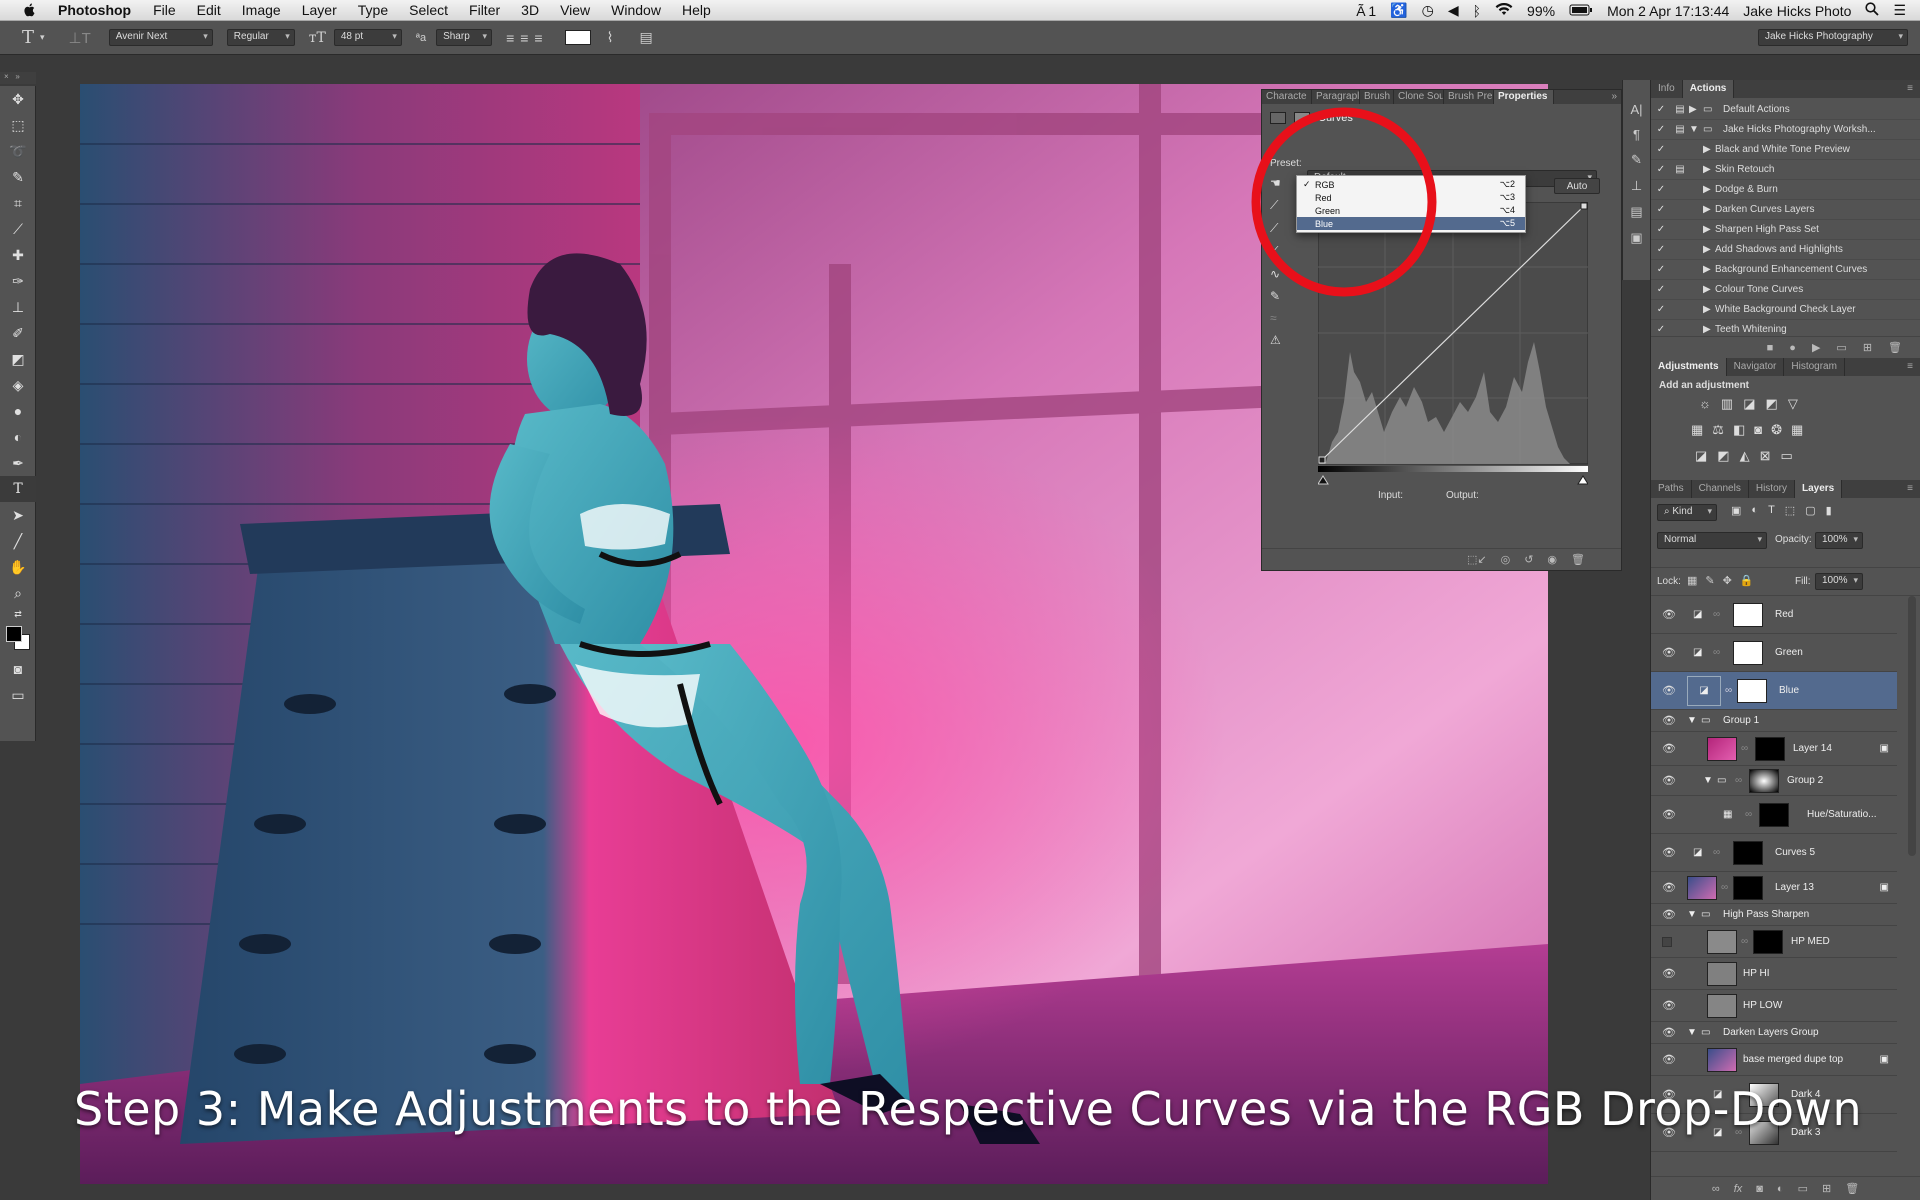 The image size is (1920, 1200). Describe the element at coordinates (1687, 512) in the screenshot. I see `layer-filter-select: ⌕ Kind` at that location.